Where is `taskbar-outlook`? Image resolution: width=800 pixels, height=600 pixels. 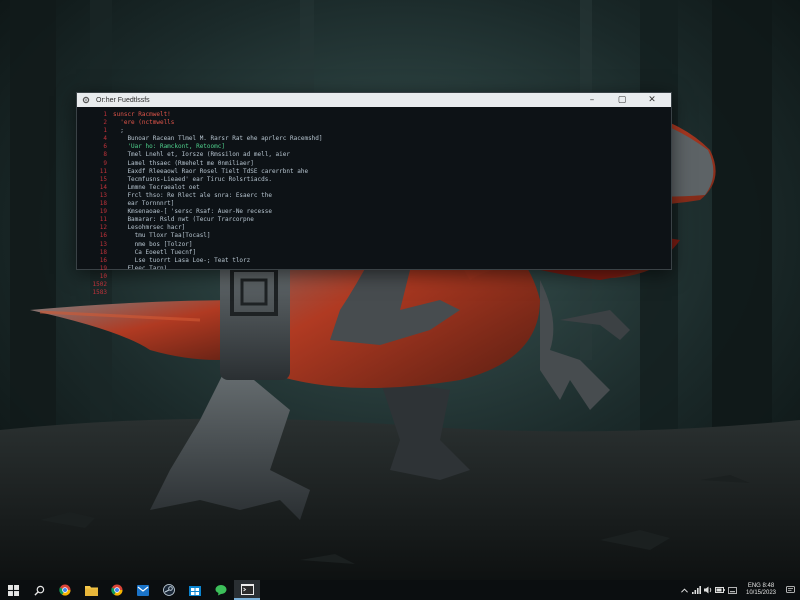
taskbar-outlook is located at coordinates (143, 590).